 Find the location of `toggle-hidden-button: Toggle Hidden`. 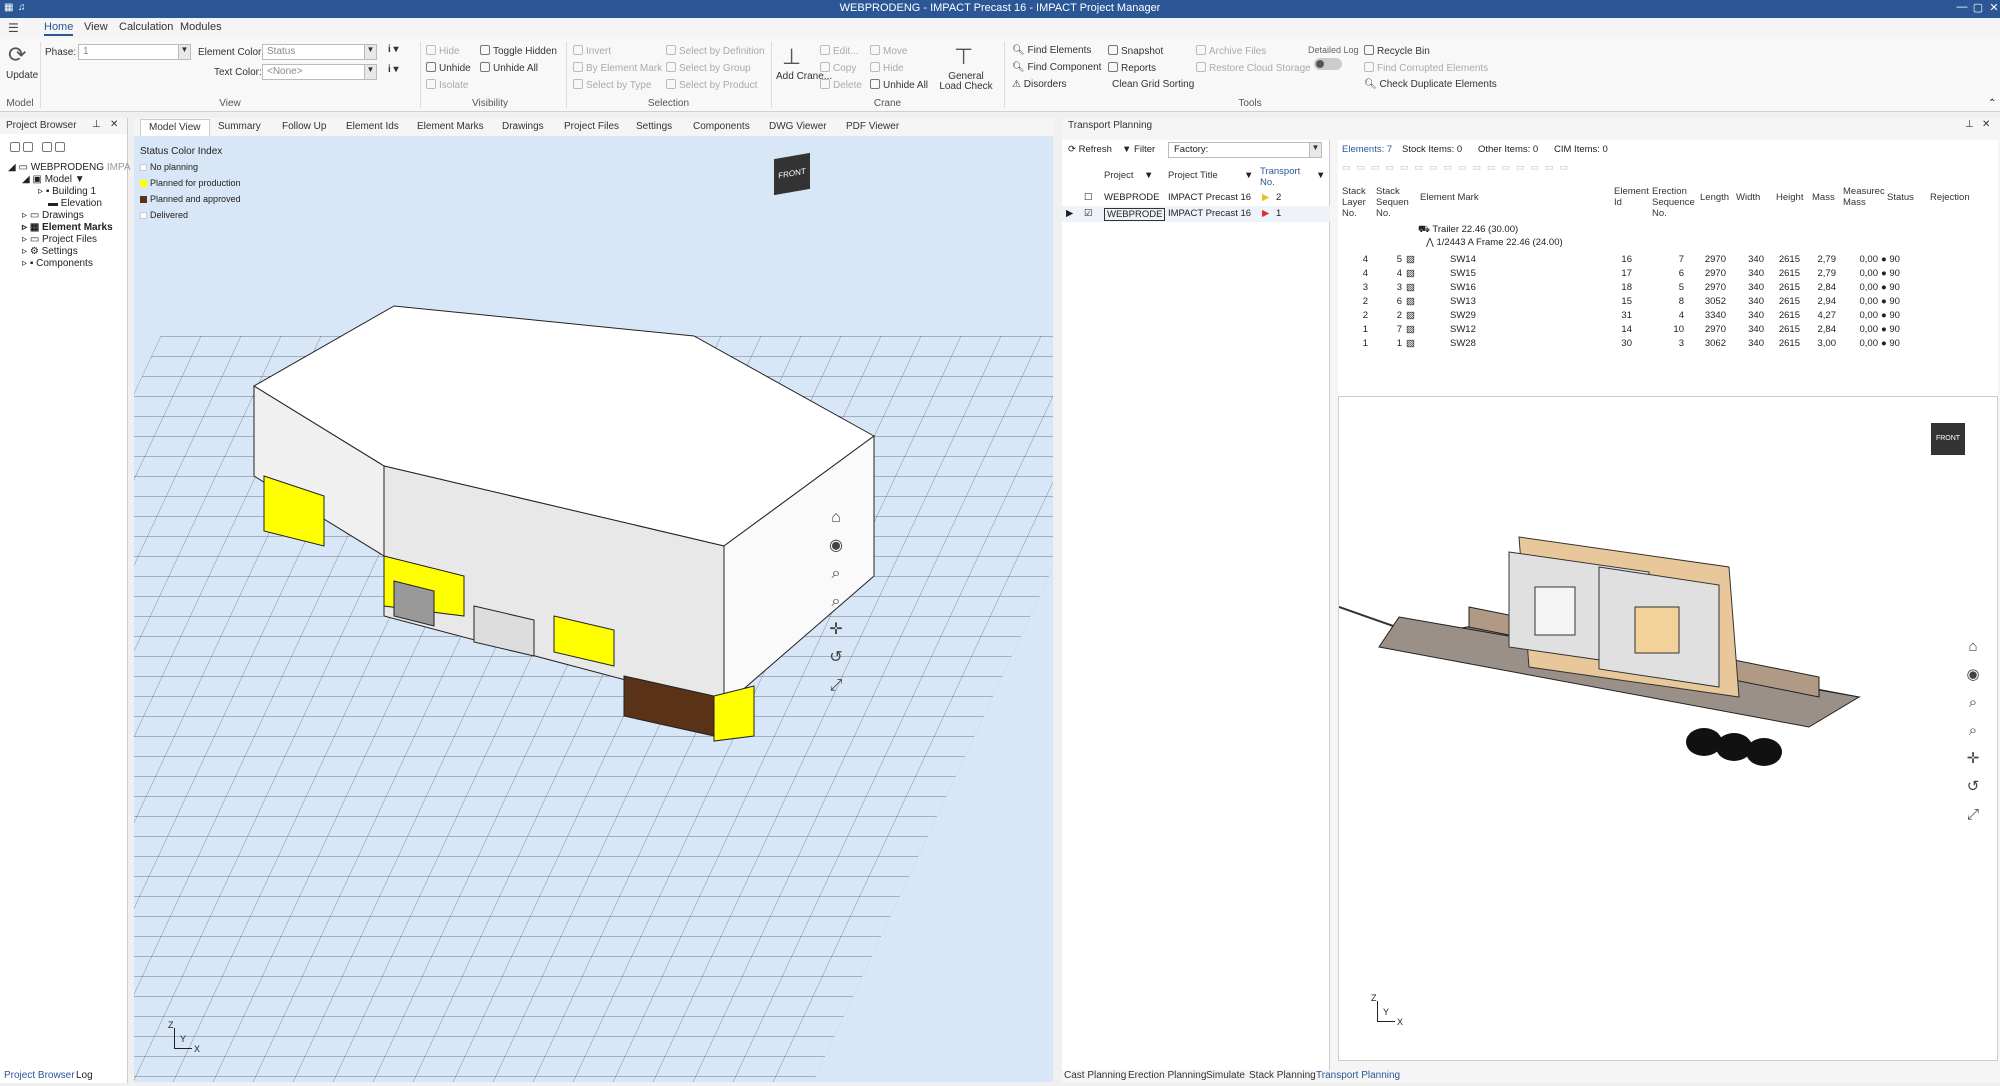

toggle-hidden-button: Toggle Hidden is located at coordinates (518, 51).